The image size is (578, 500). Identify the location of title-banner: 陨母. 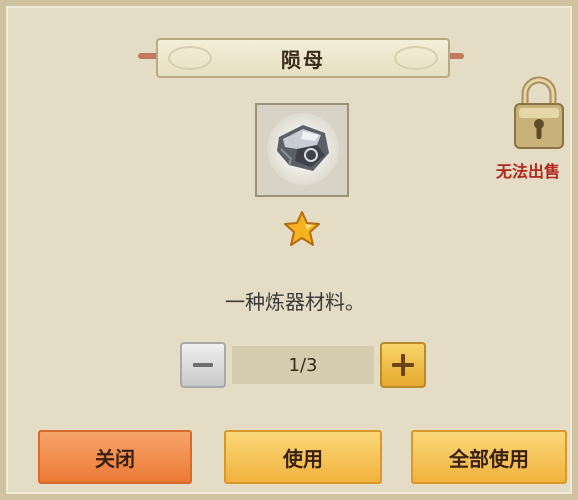
(303, 58).